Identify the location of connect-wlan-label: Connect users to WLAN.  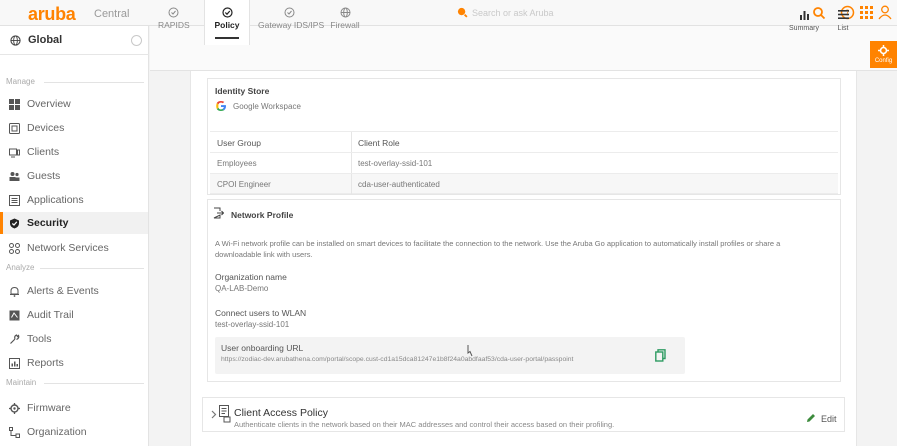
(261, 313).